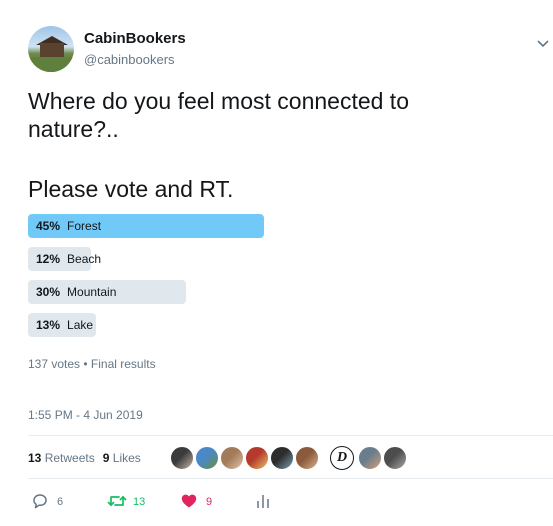 The height and width of the screenshot is (526, 553). What do you see at coordinates (60, 502) in the screenshot?
I see `reply-count: 6` at bounding box center [60, 502].